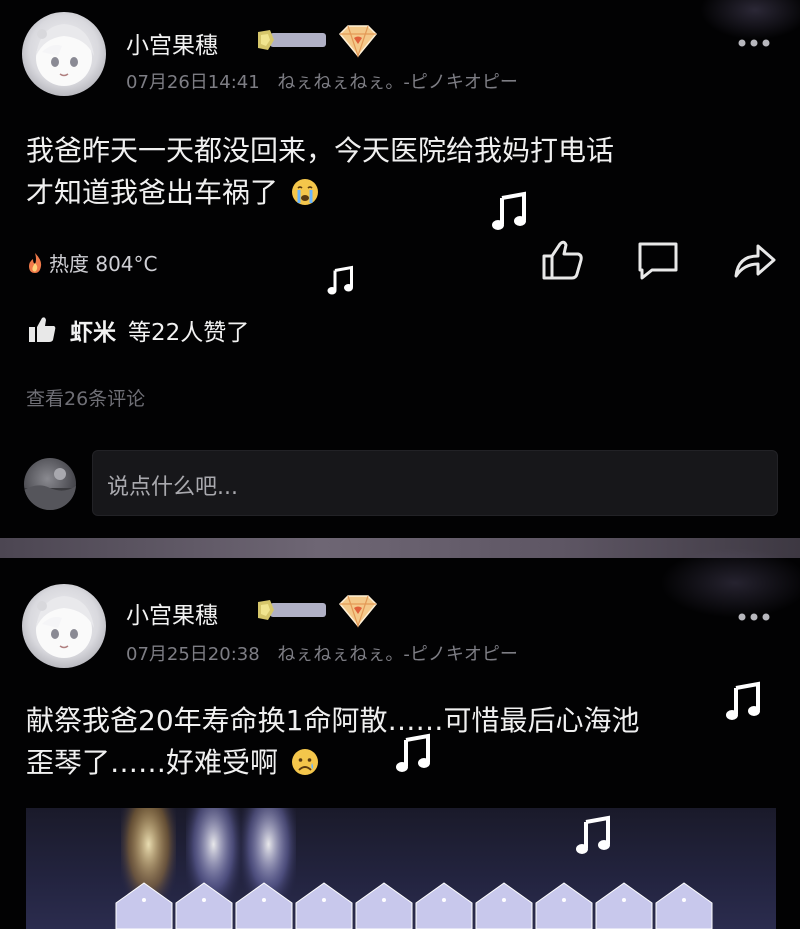  Describe the element at coordinates (103, 264) in the screenshot. I see `heat-label: 热度 804°C` at that location.